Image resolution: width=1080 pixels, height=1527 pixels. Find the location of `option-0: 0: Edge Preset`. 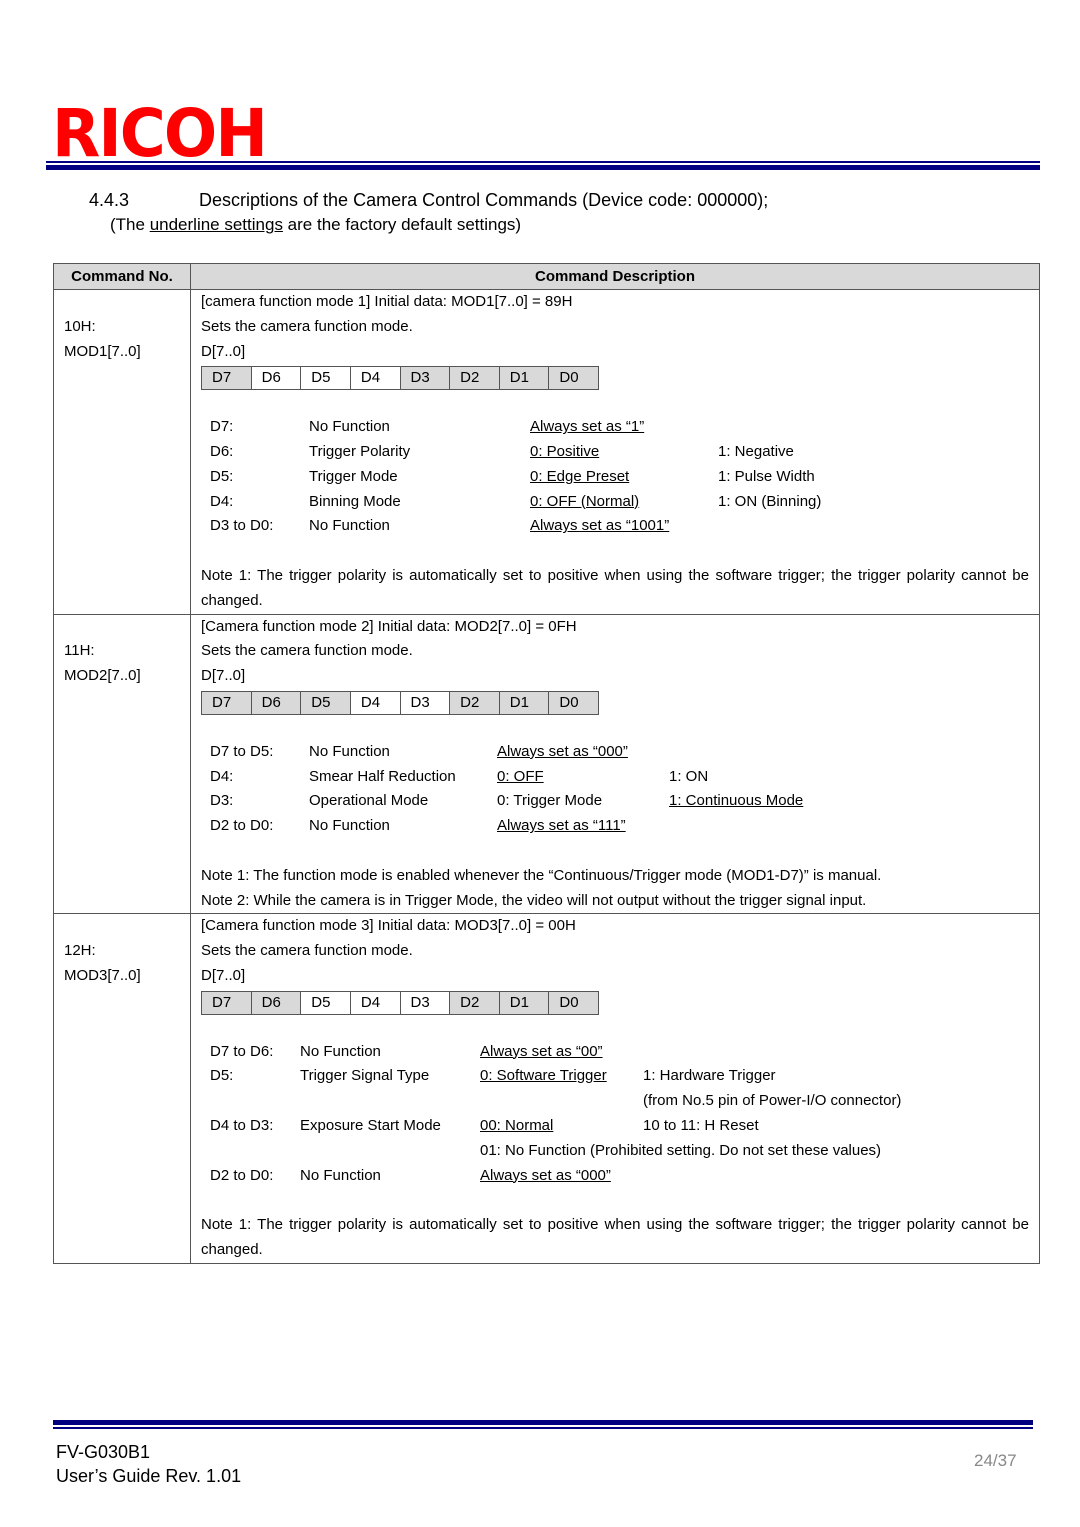

option-0: 0: Edge Preset is located at coordinates (580, 476).